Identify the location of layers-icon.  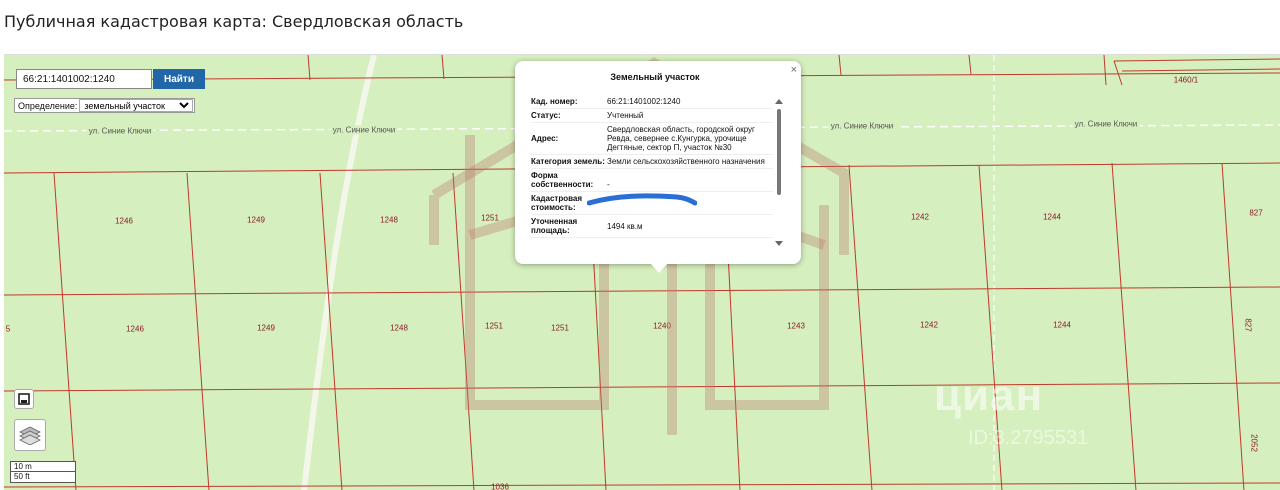
(30, 435).